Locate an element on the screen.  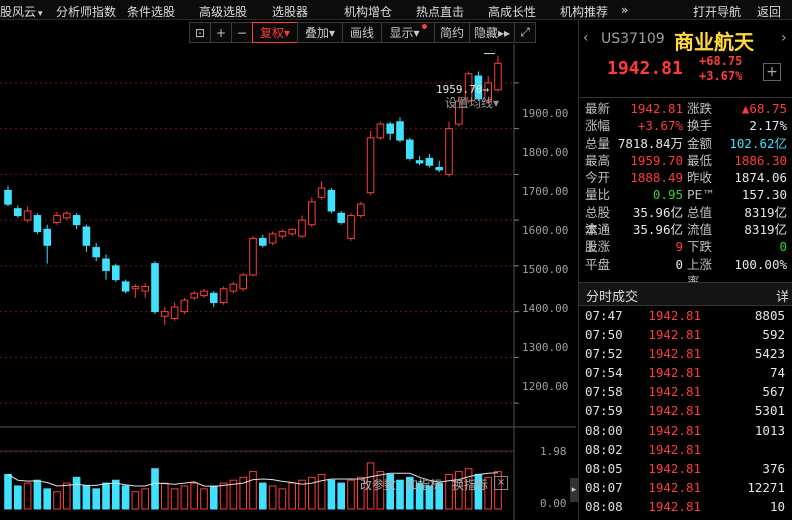
stat-label: 金额 is located at coordinates (700, 143).